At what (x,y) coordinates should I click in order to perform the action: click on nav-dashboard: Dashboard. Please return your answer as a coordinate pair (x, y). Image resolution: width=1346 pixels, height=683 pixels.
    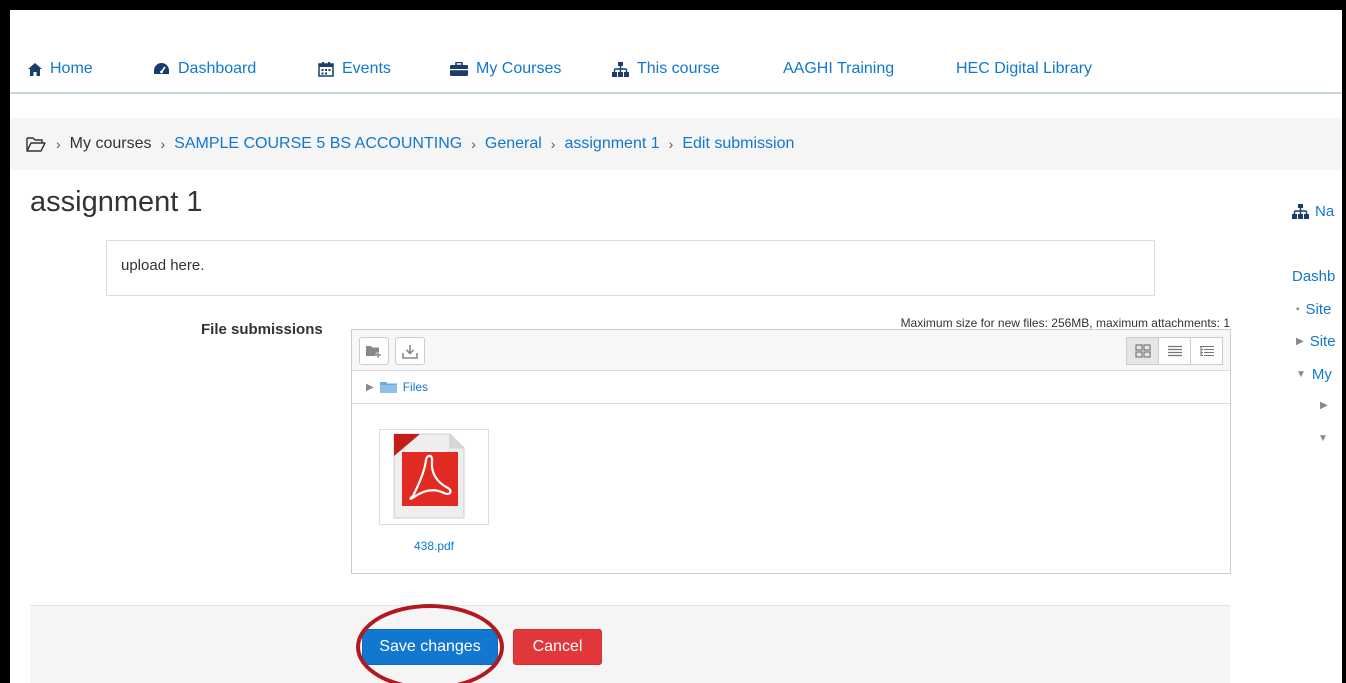
    Looking at the image, I should click on (204, 69).